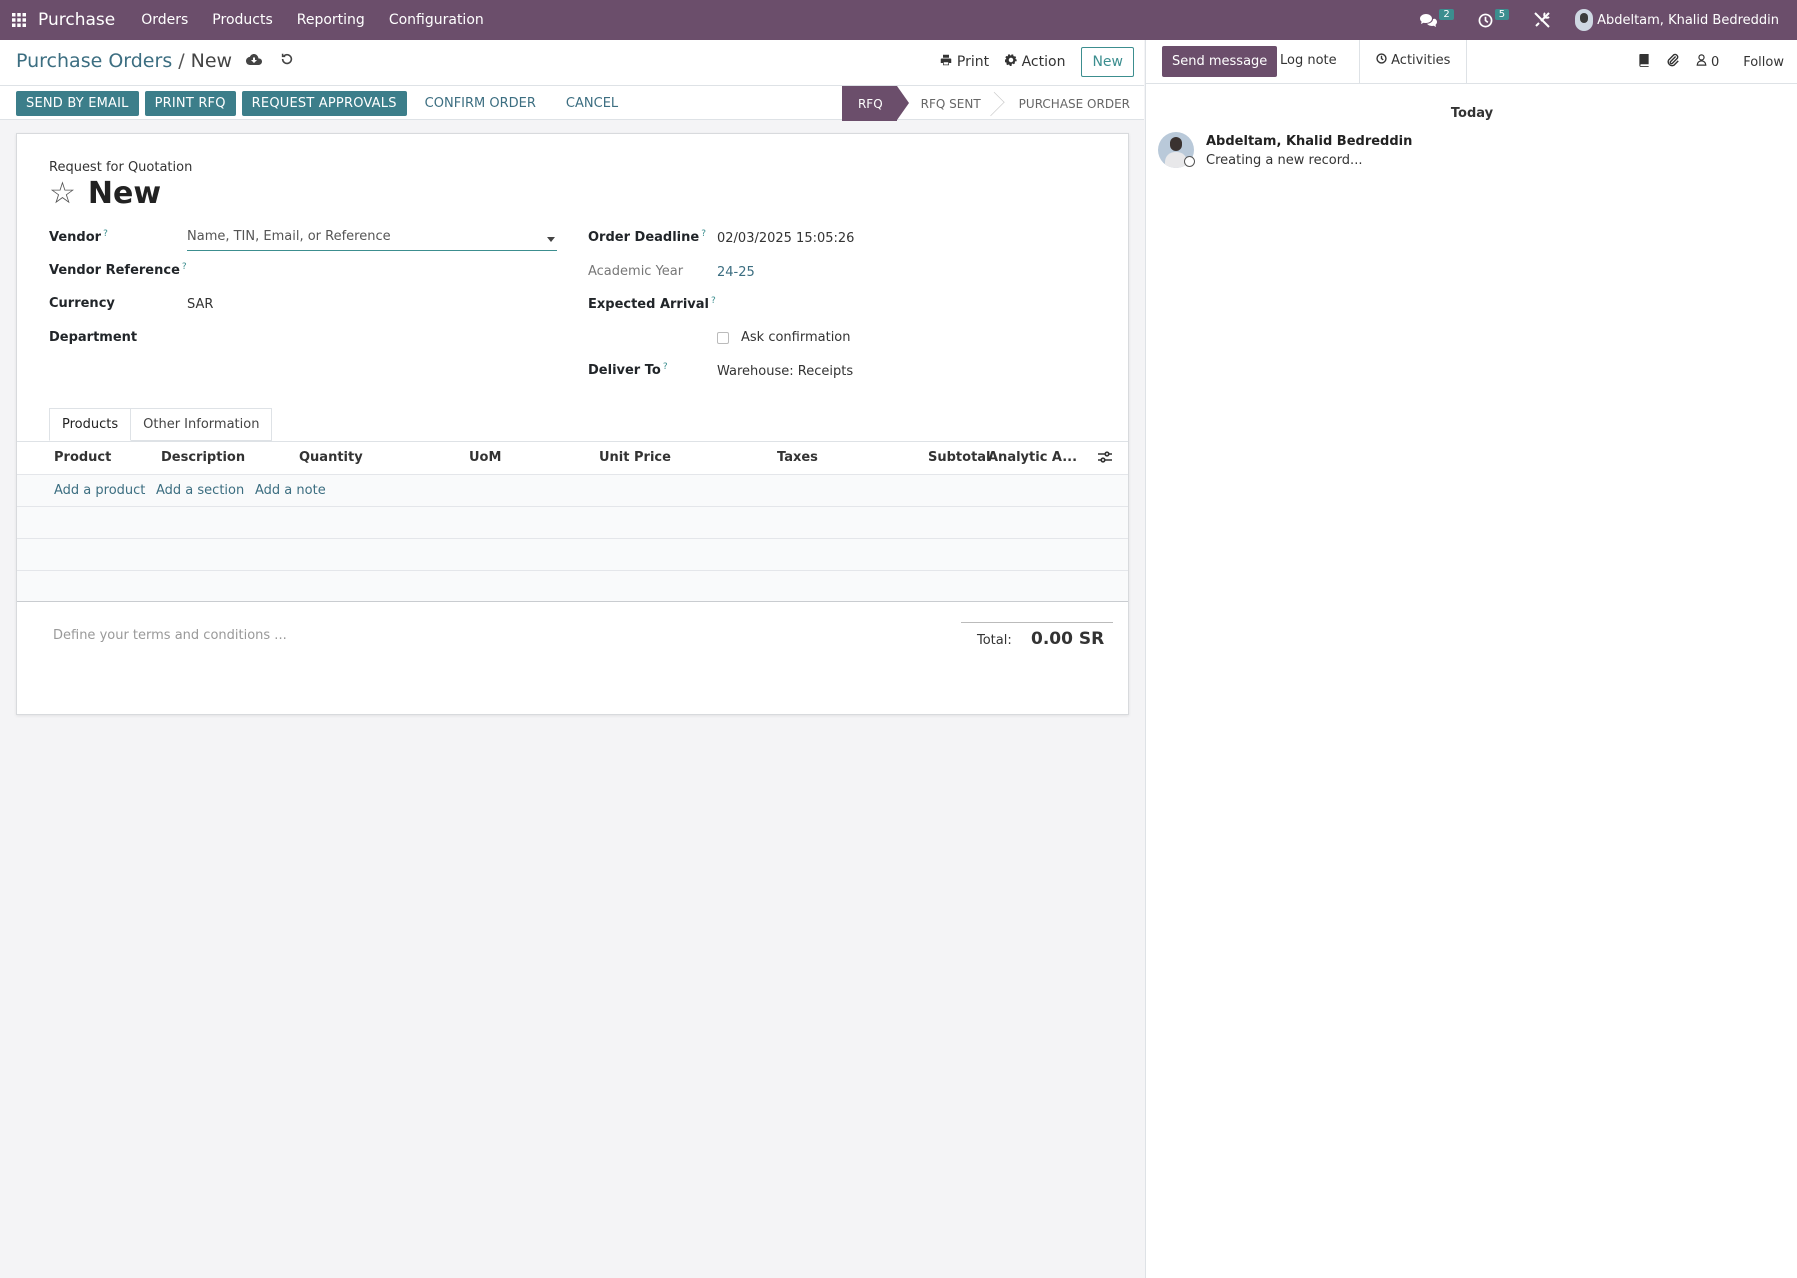 The image size is (1797, 1278). What do you see at coordinates (1309, 141) in the screenshot?
I see `message-author: Abdeltam, Khalid Bedreddin` at bounding box center [1309, 141].